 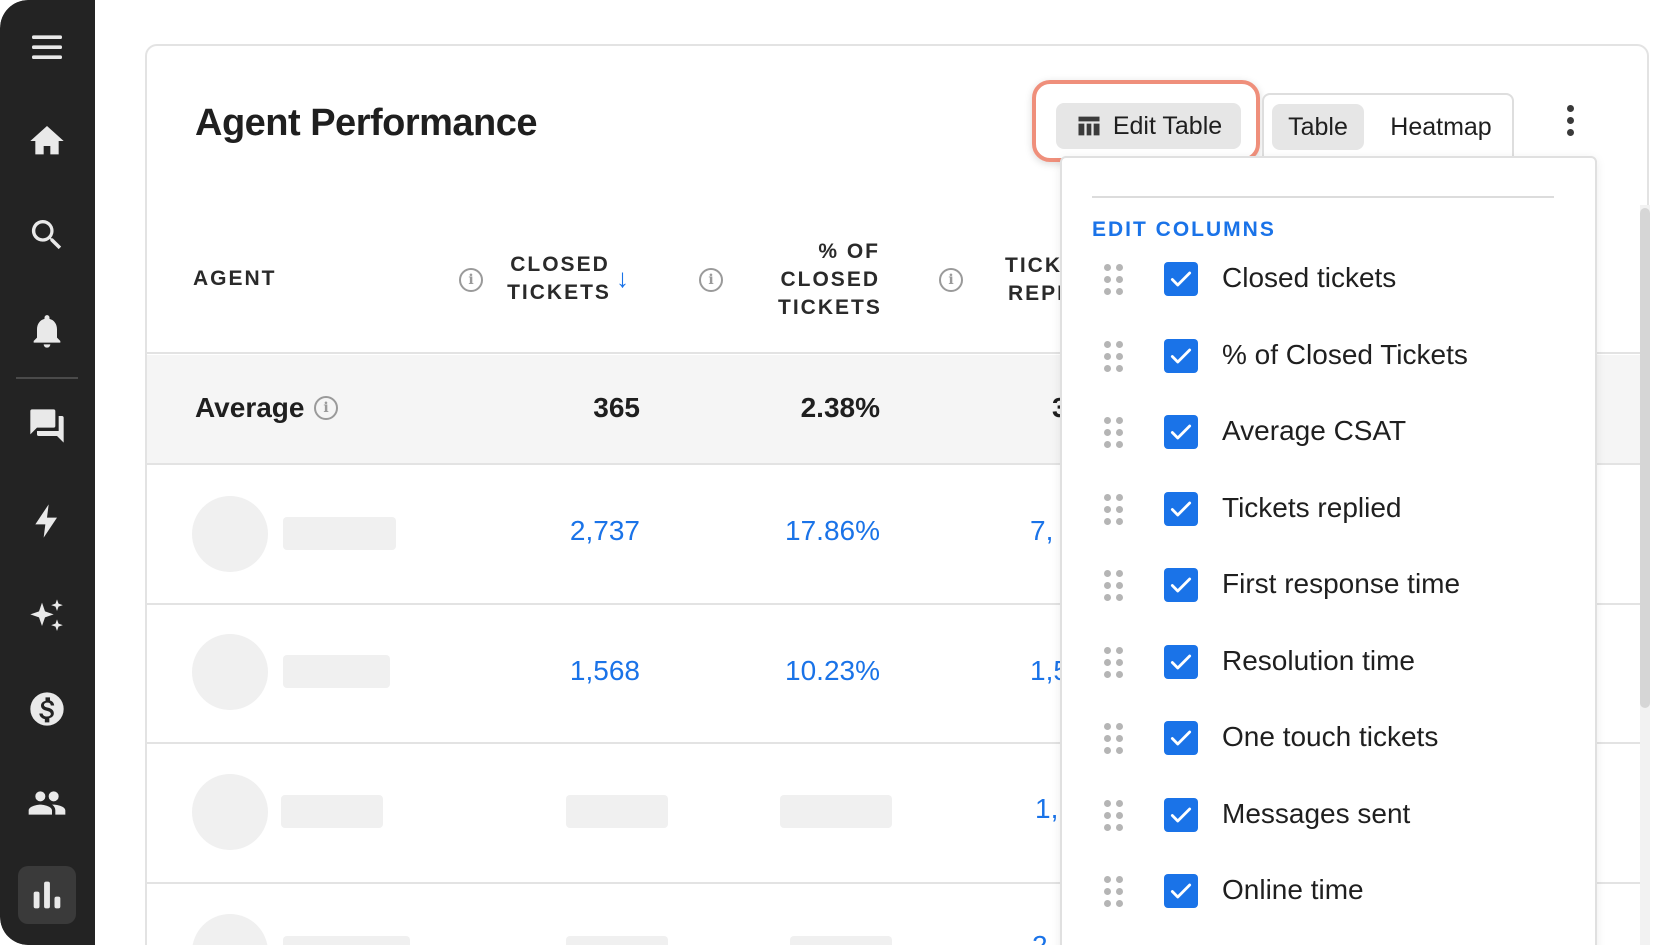 I want to click on row-2-pct-closed: 10.23%, so click(x=810, y=671).